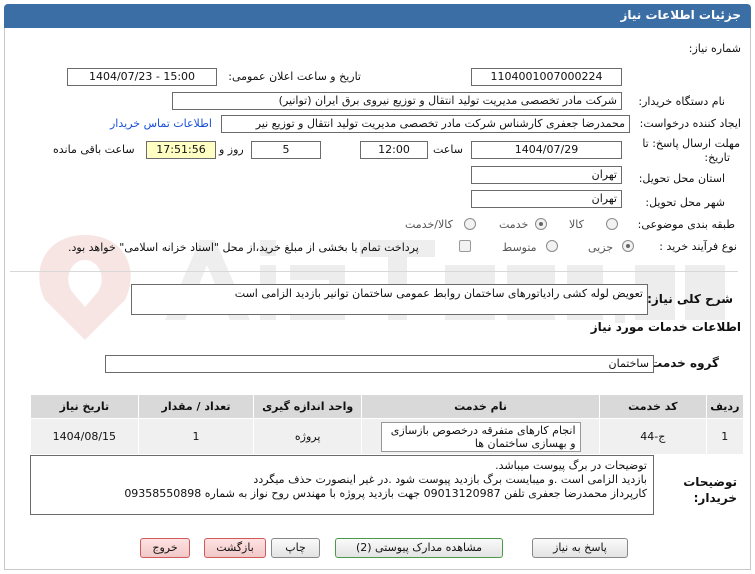  Describe the element at coordinates (571, 465) in the screenshot. I see `buyer-notes-line: توضیحات در برگ پیوست میباشد.` at that location.